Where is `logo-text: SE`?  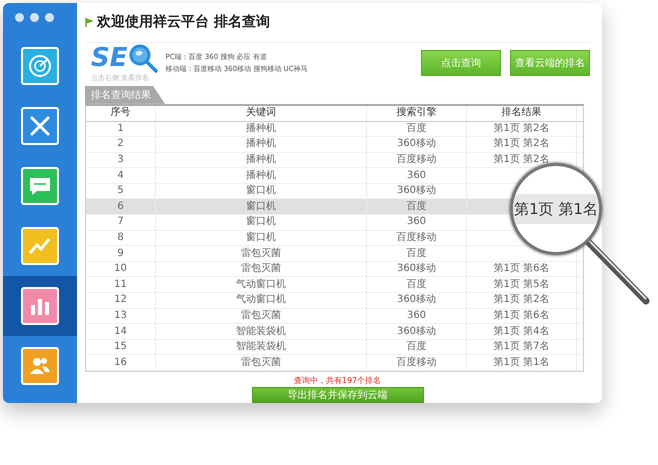 logo-text: SE is located at coordinates (109, 57).